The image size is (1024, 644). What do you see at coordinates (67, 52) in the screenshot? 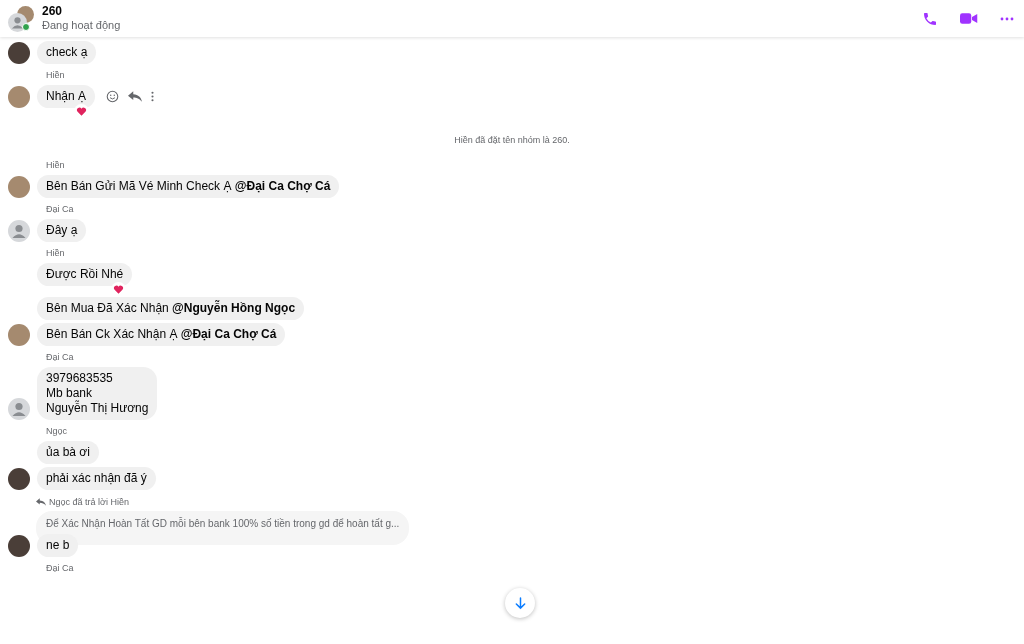
I see `message-bubble: check ạ` at bounding box center [67, 52].